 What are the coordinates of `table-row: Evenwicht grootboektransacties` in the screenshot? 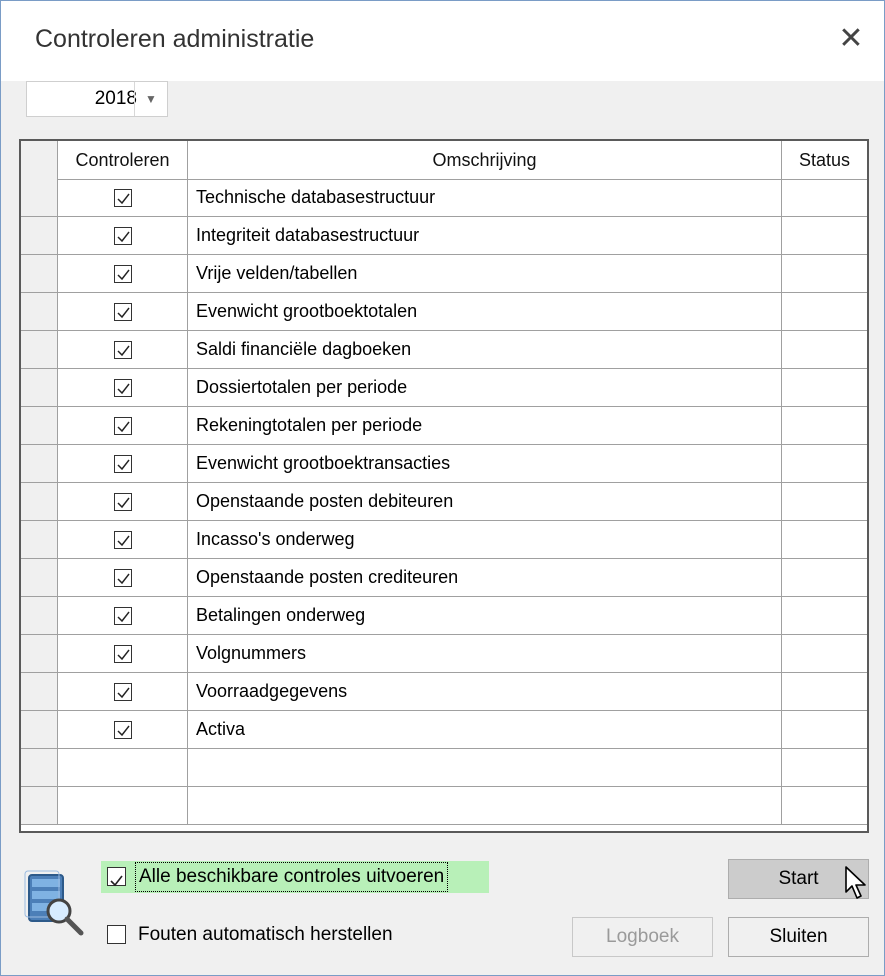 It's located at (444, 464).